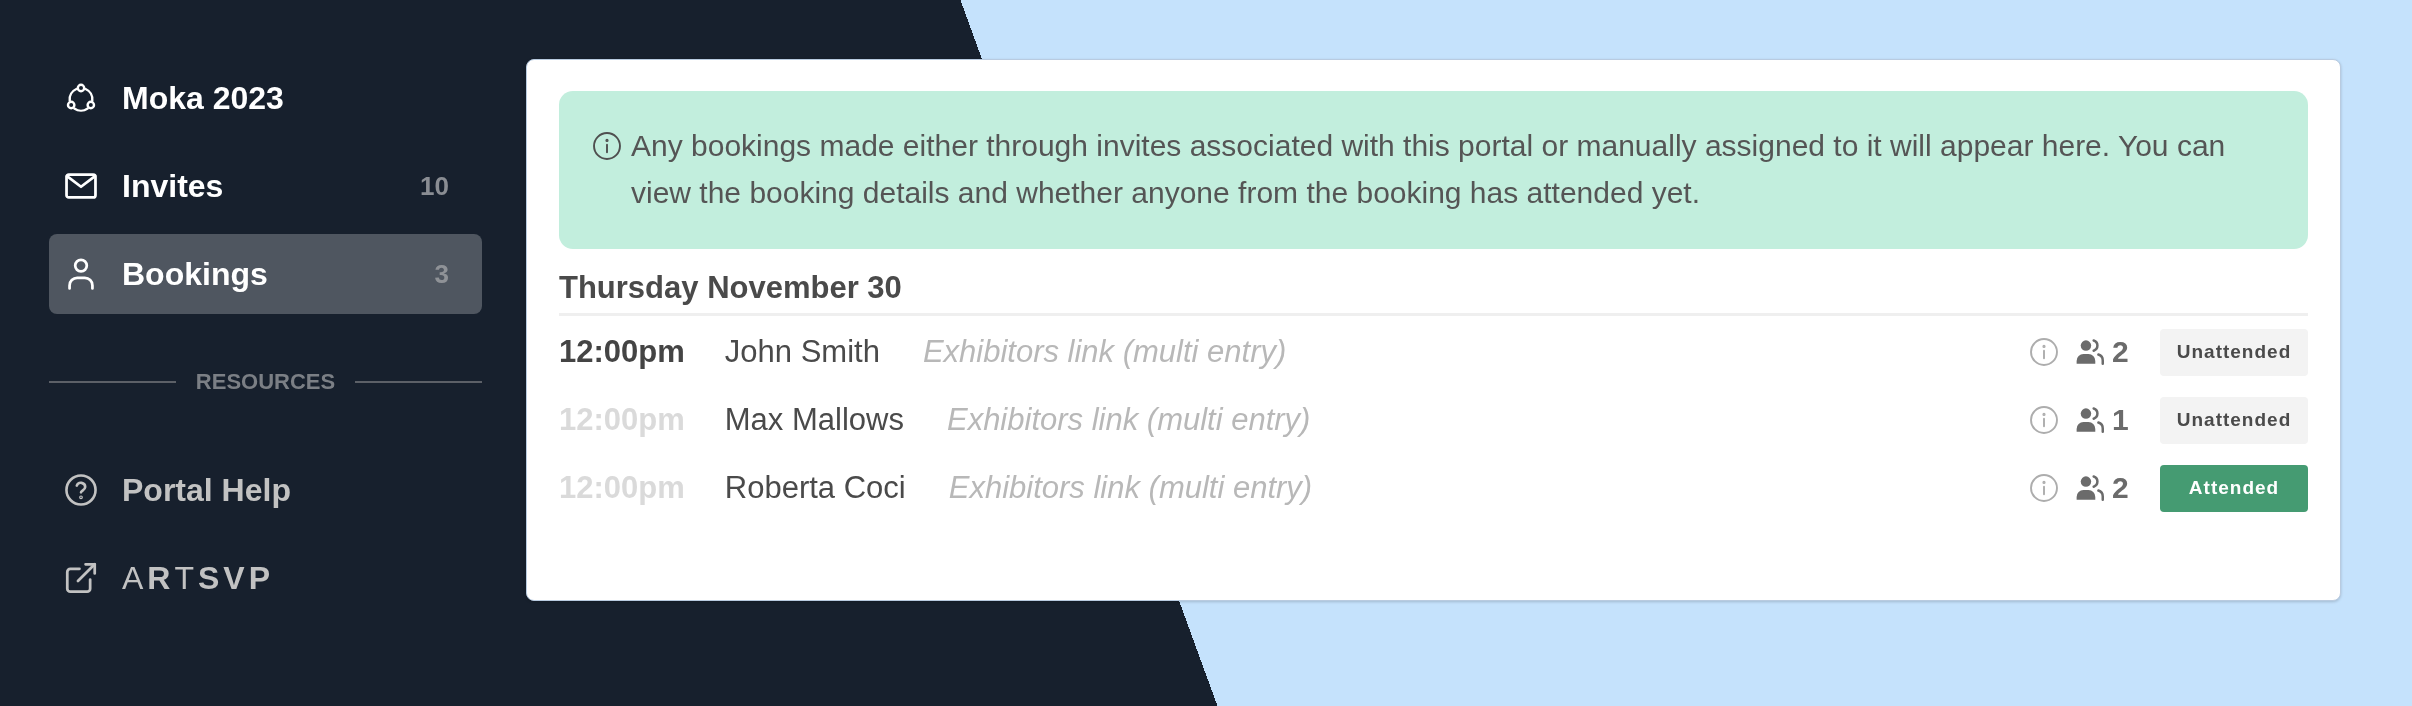 This screenshot has height=706, width=2412. Describe the element at coordinates (814, 420) in the screenshot. I see `guest-name: Max Mallows` at that location.